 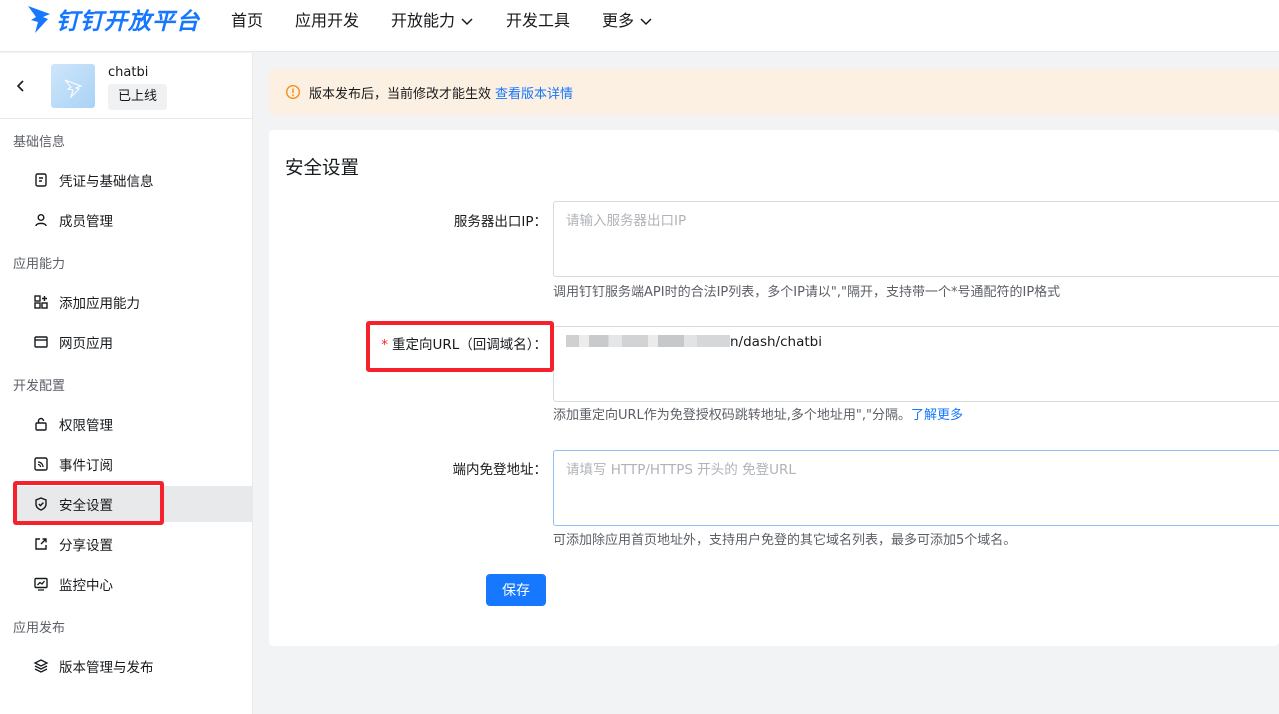 What do you see at coordinates (41, 424) in the screenshot?
I see `lock-icon` at bounding box center [41, 424].